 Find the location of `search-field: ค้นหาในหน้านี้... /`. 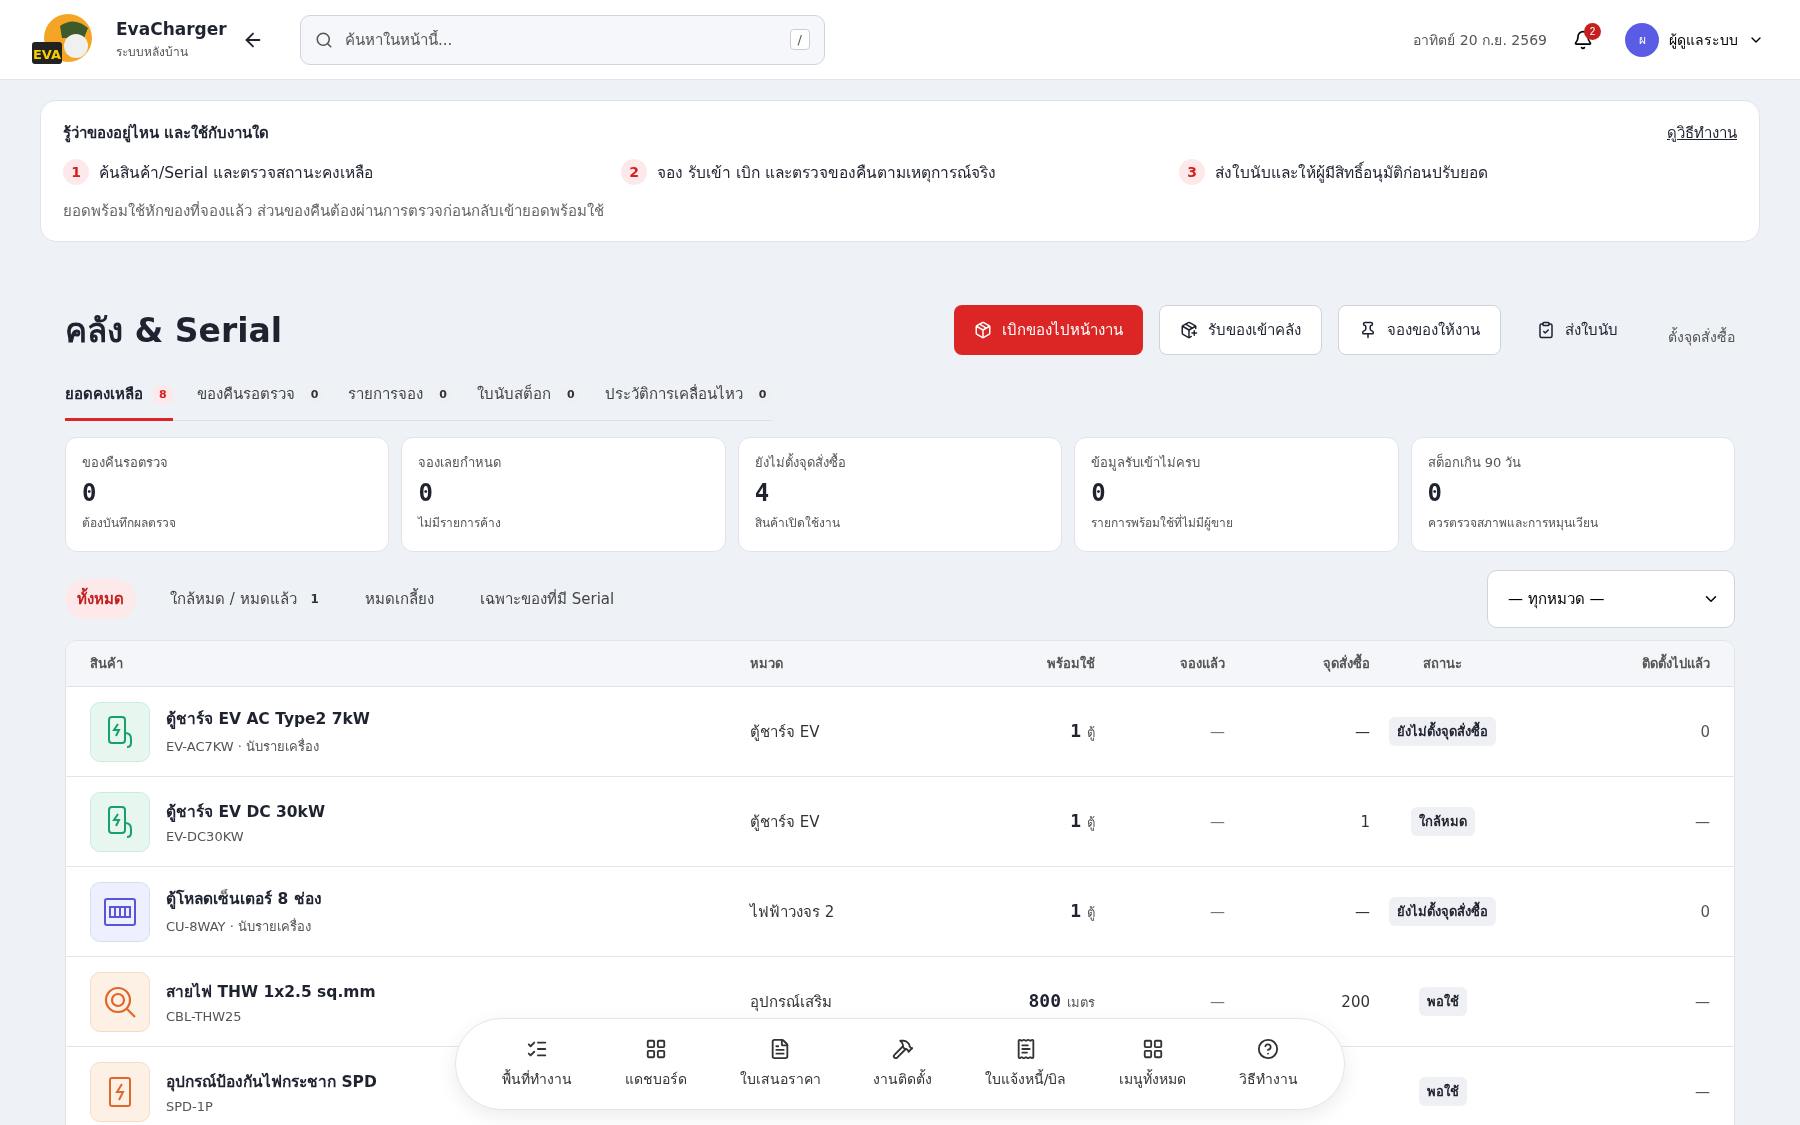

search-field: ค้นหาในหน้านี้... / is located at coordinates (562, 39).